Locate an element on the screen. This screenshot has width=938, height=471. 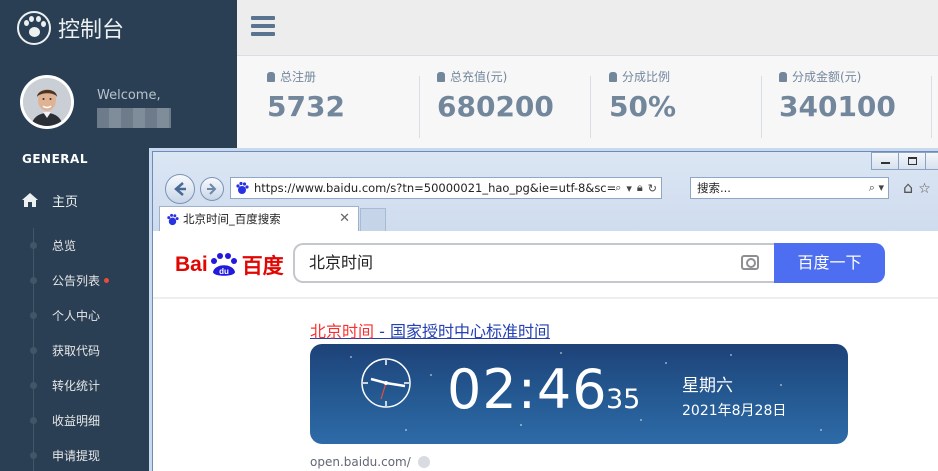
refresh-icon: ↻ is located at coordinates (652, 188).